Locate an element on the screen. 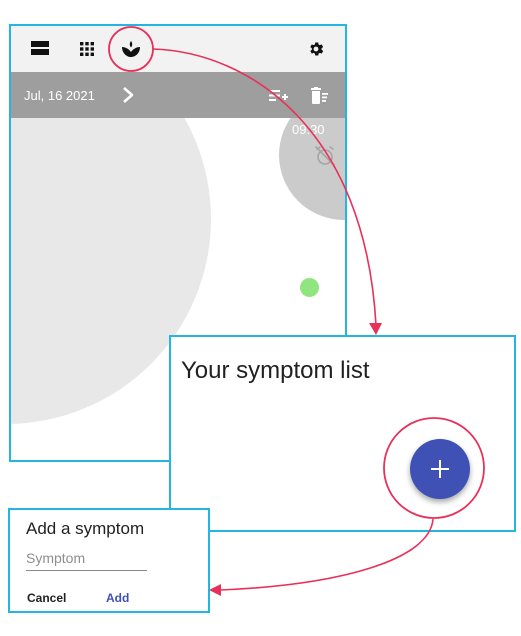 The image size is (521, 636). add-button: Add is located at coordinates (117, 598).